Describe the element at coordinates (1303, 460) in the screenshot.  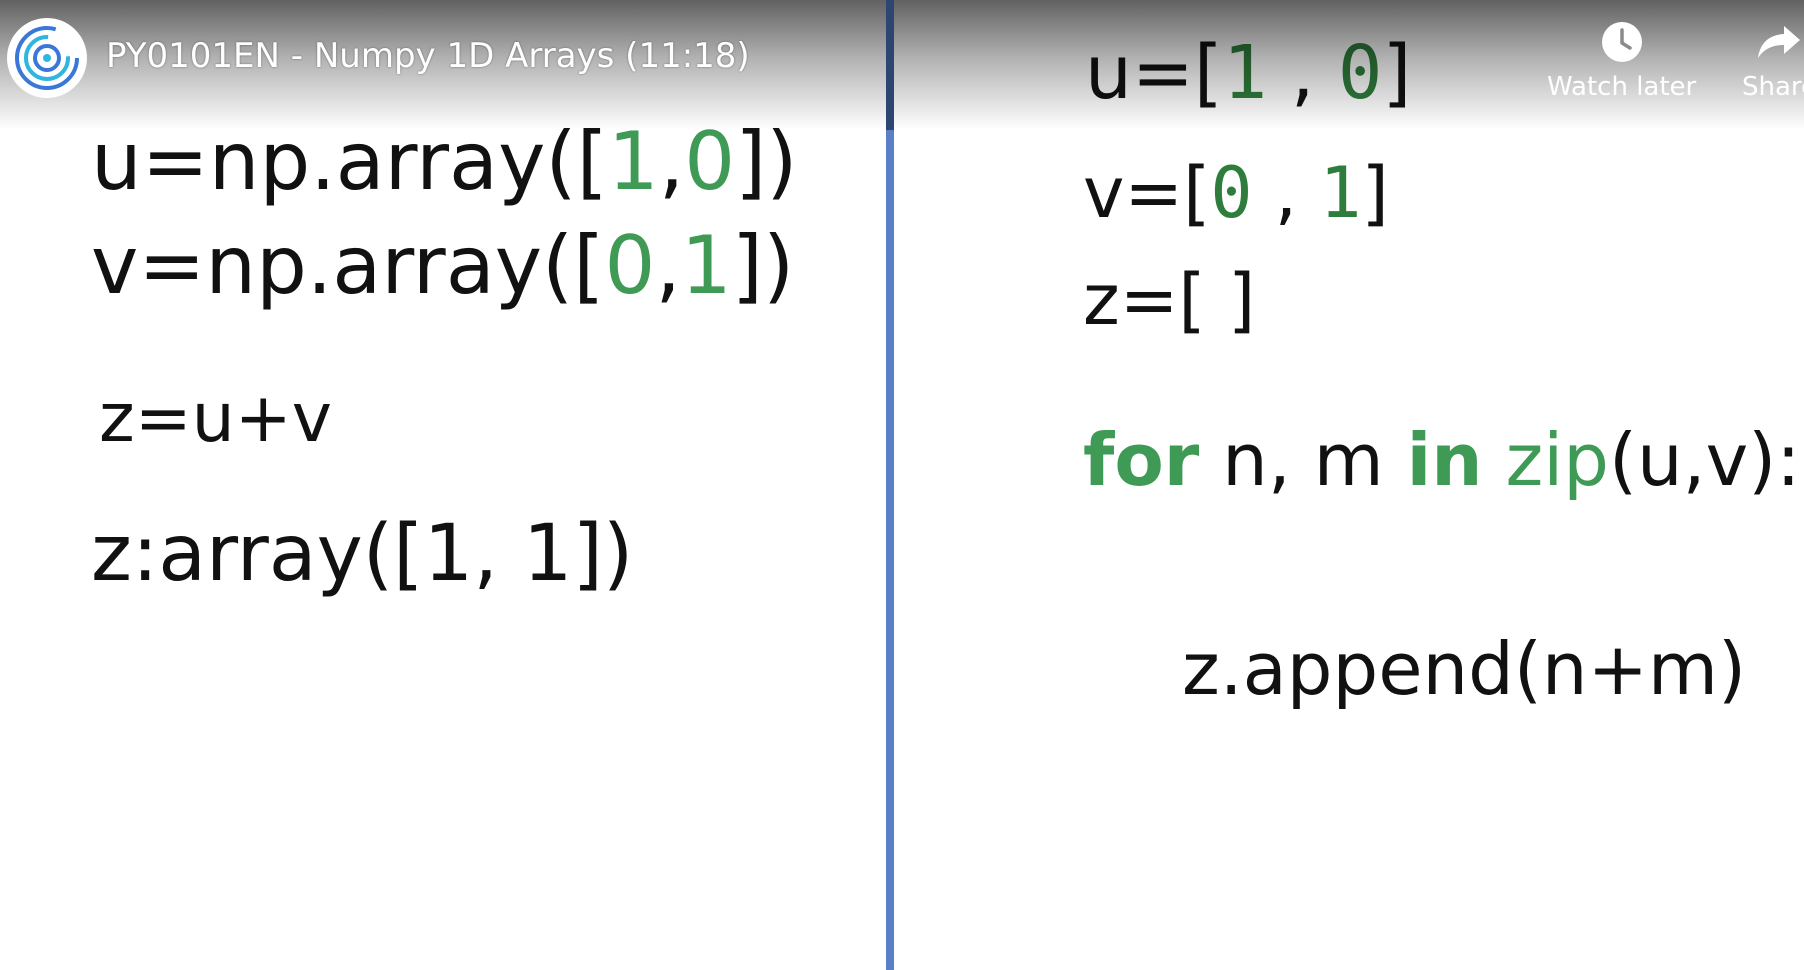
I see `for-vars: n, m` at that location.